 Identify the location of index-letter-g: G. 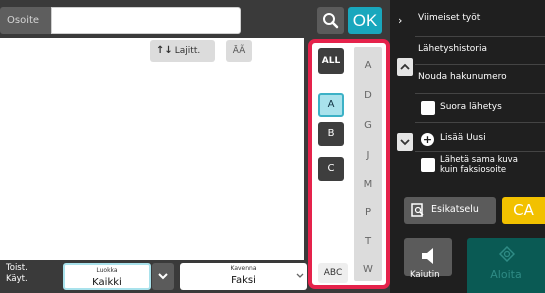
(368, 125).